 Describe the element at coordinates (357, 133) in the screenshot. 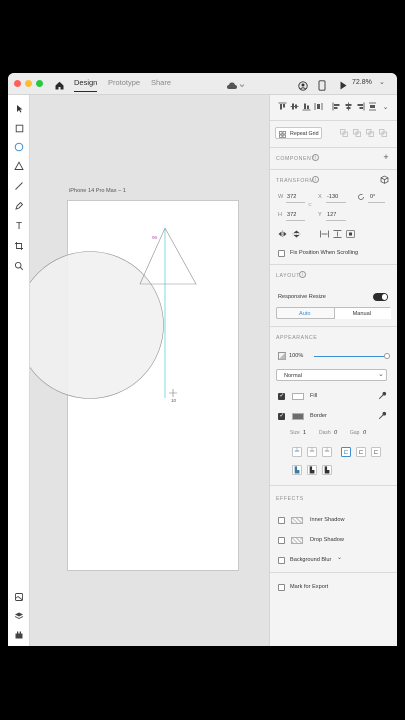

I see `boolean-subtract-icon` at that location.